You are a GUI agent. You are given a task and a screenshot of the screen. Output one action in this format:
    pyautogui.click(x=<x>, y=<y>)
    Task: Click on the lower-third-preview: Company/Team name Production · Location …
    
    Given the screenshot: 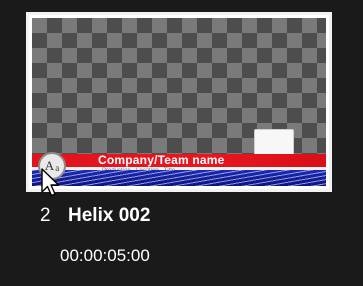 What is the action you would take?
    pyautogui.click(x=179, y=168)
    